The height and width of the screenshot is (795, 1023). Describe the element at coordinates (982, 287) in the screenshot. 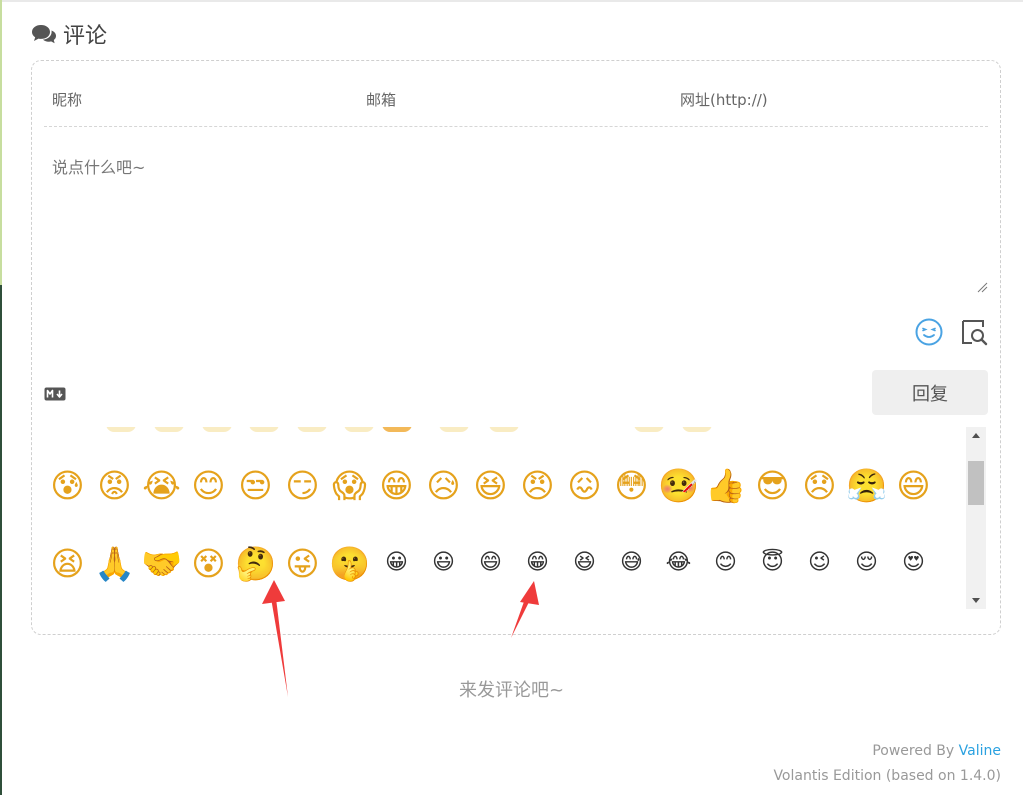

I see `textarea-resize-grip-icon` at that location.